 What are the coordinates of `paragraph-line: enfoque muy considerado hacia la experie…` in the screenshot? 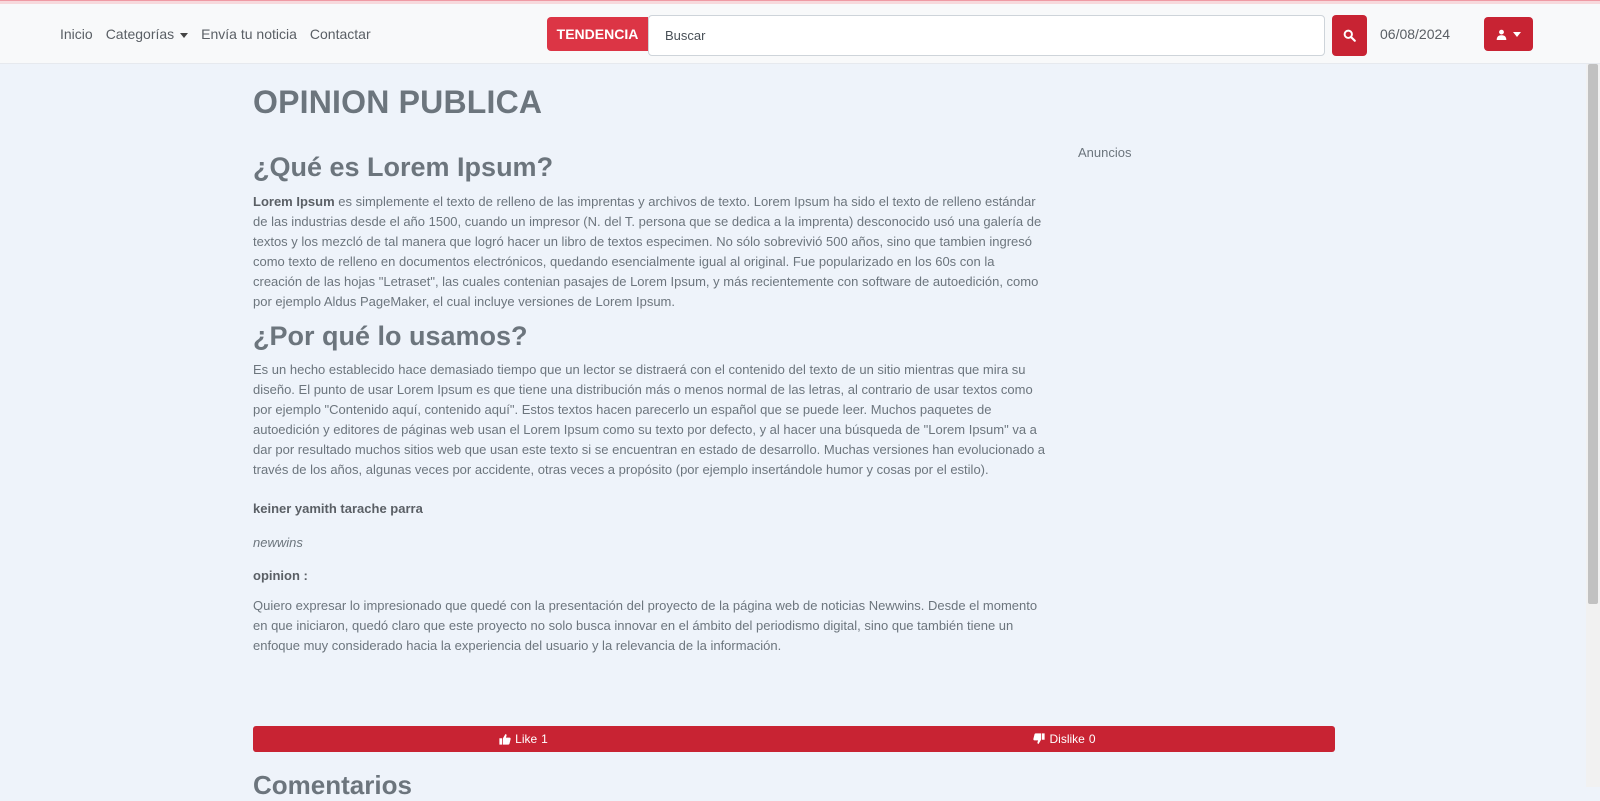 It's located at (517, 645).